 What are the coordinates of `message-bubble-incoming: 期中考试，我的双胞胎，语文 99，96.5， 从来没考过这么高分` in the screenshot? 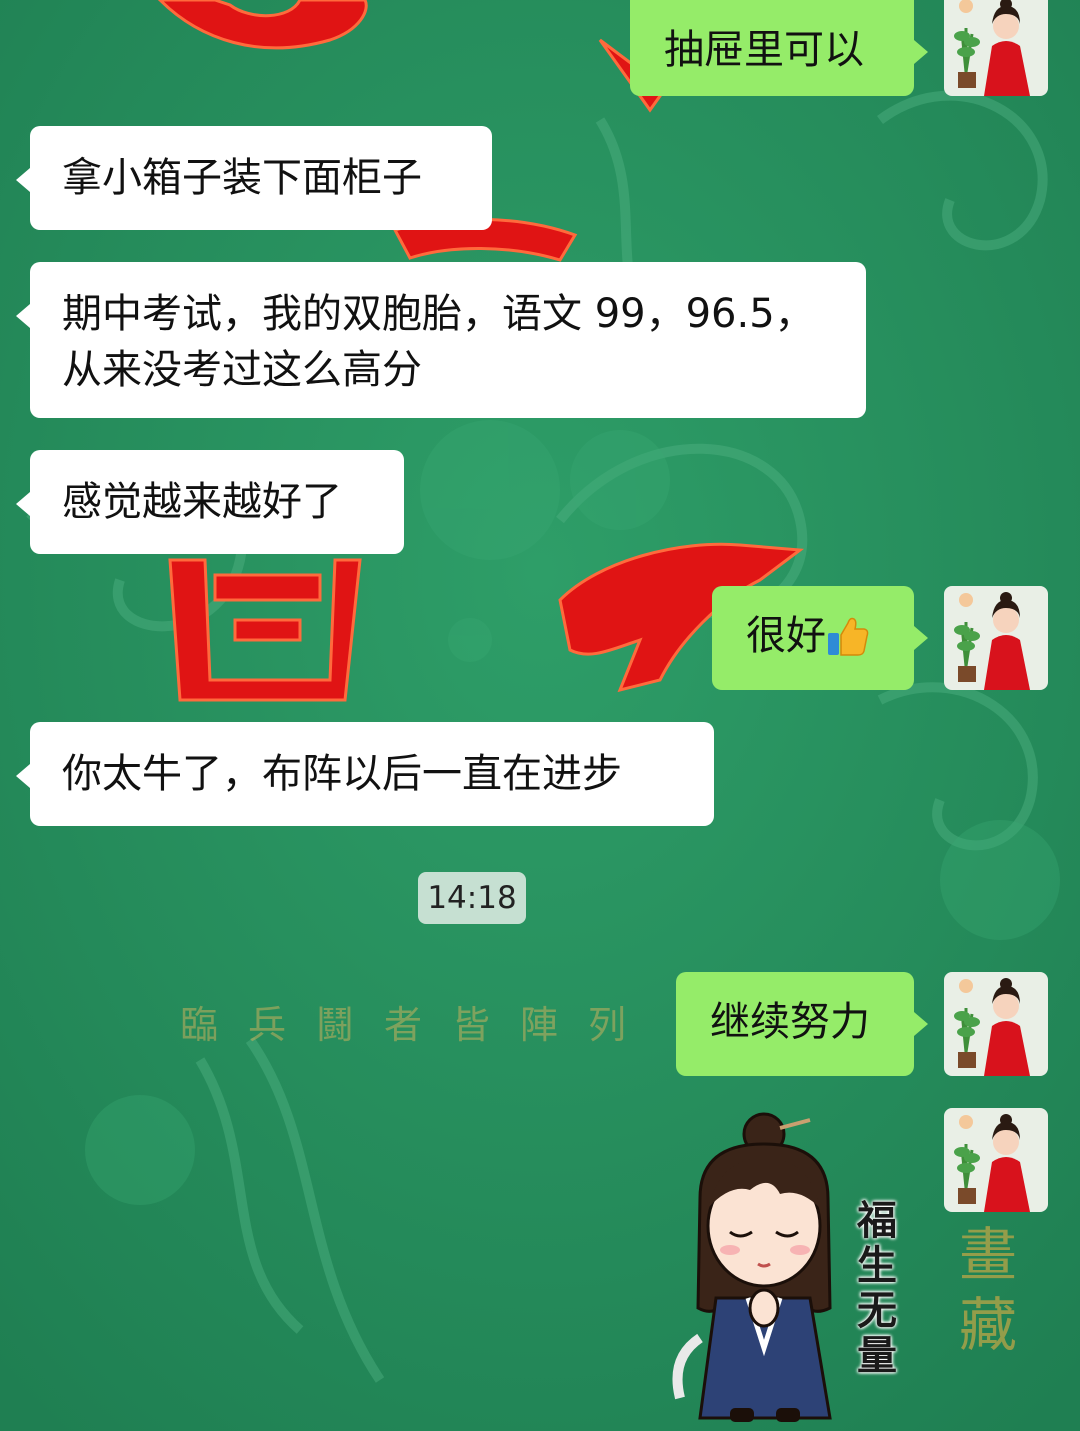 It's located at (441, 340).